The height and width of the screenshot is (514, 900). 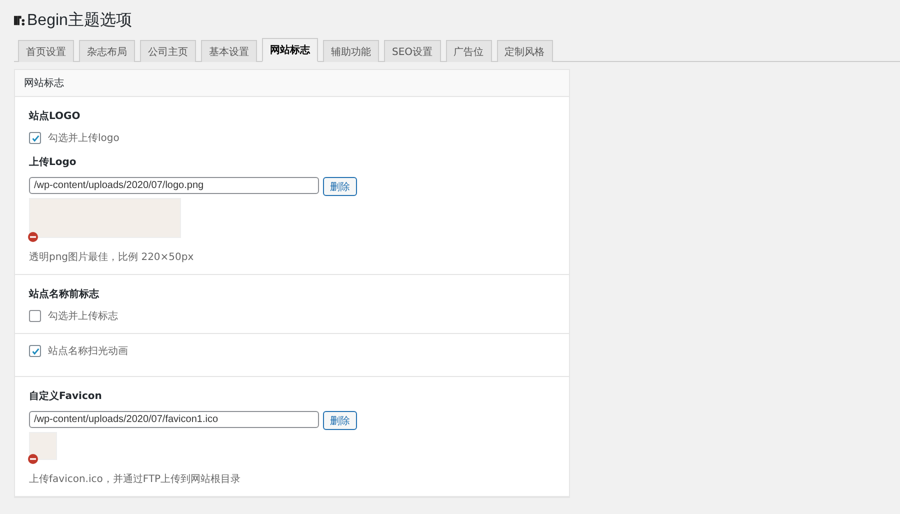 I want to click on checkbox-label: 站点名称扫光动画, so click(x=88, y=351).